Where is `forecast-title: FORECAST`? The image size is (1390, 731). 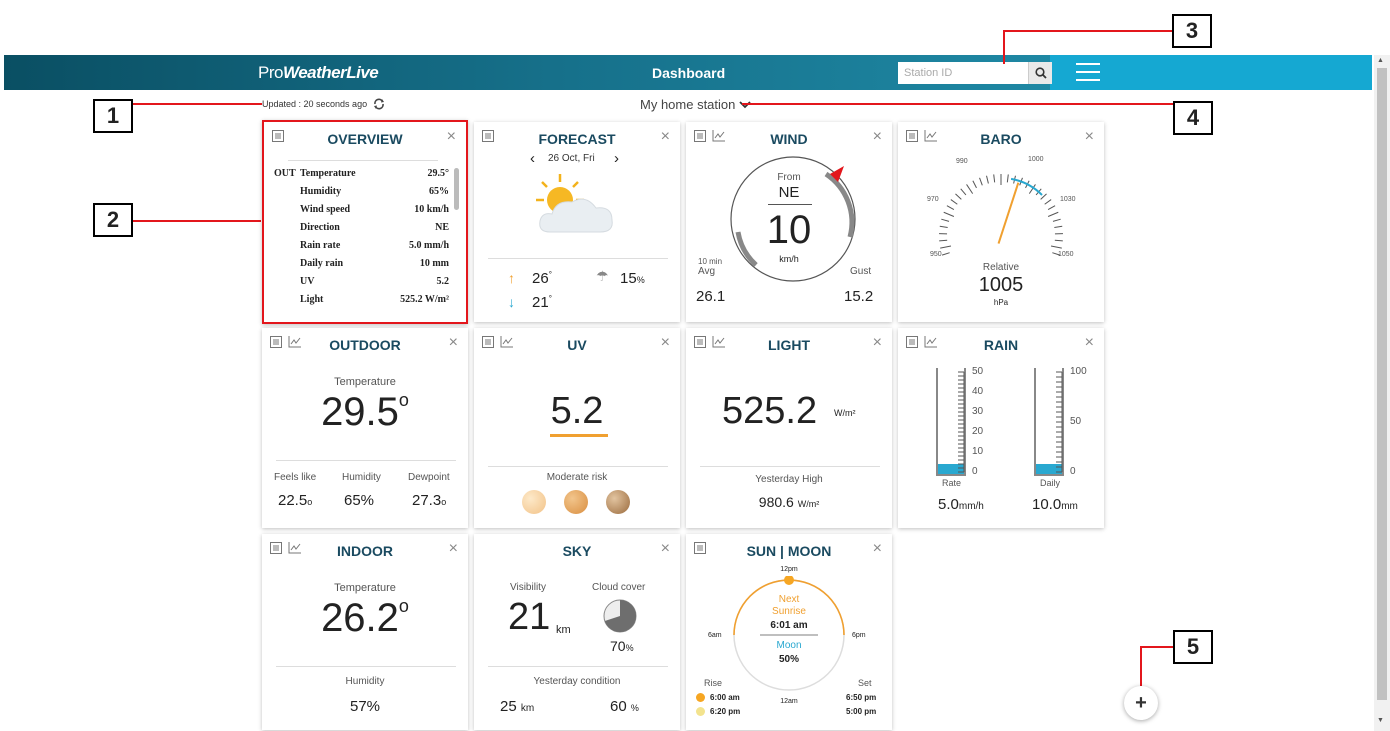
forecast-title: FORECAST is located at coordinates (577, 139).